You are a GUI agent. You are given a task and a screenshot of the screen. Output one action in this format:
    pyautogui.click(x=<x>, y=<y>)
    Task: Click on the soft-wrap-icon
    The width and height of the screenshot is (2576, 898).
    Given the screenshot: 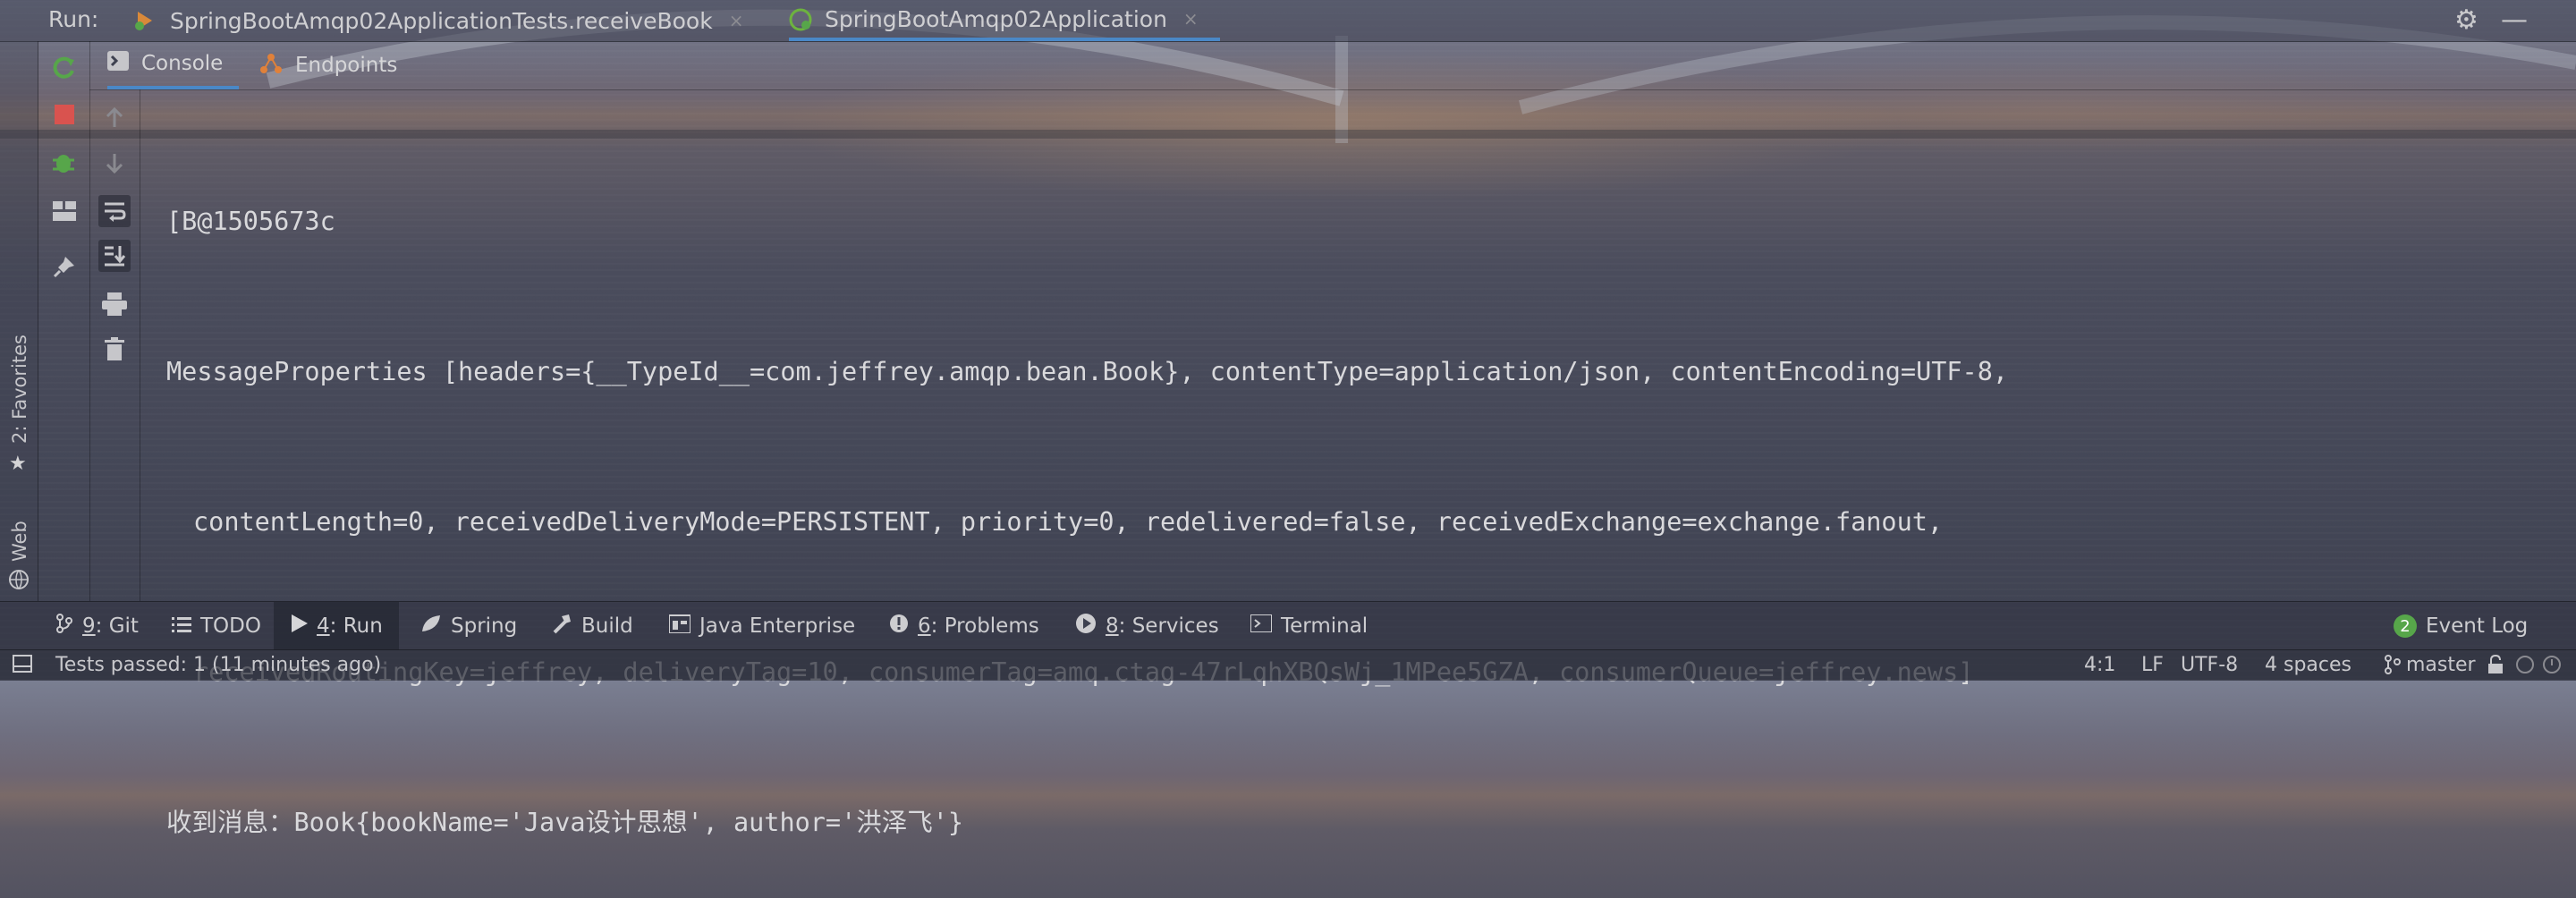 What is the action you would take?
    pyautogui.click(x=114, y=211)
    